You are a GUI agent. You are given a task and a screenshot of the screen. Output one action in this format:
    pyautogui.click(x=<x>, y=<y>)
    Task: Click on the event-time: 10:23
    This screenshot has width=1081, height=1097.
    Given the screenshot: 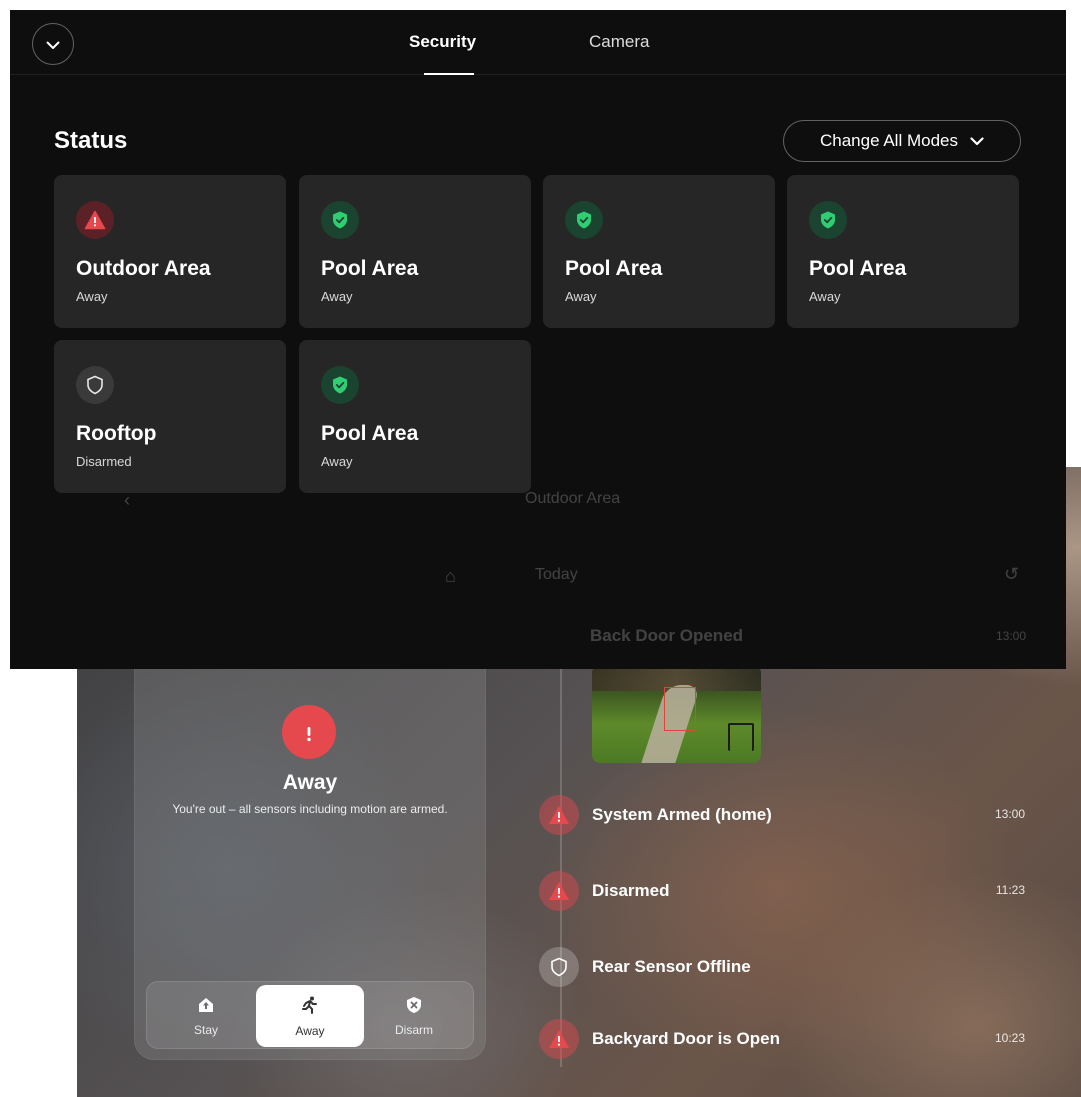 What is the action you would take?
    pyautogui.click(x=1009, y=1038)
    